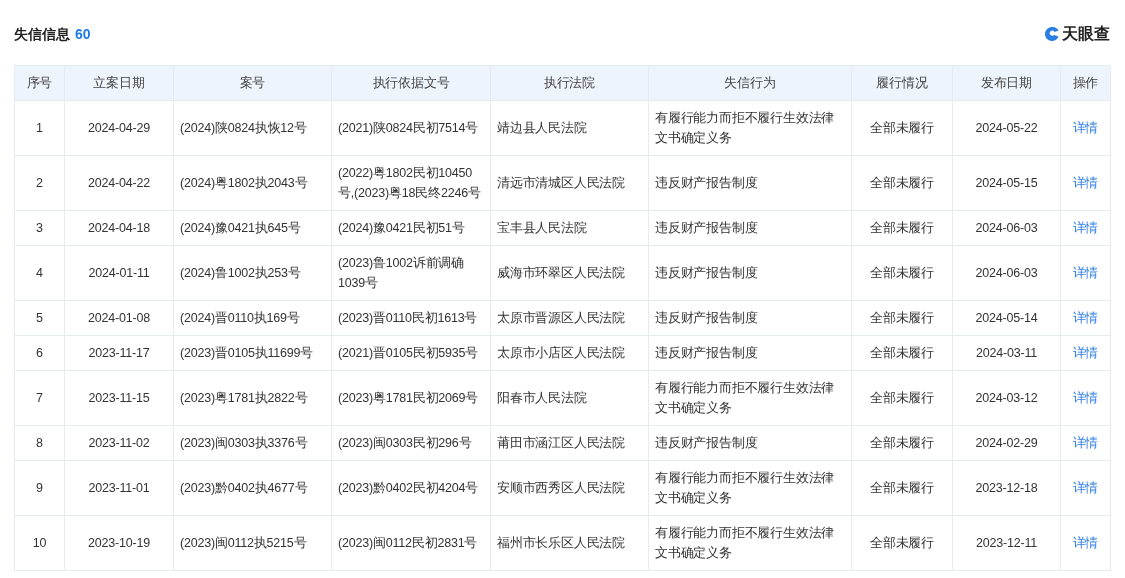  I want to click on table-cell: 2024-01-11, so click(119, 273).